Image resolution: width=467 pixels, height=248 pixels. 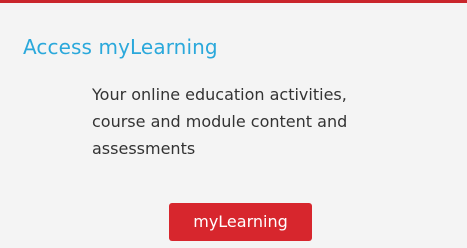 What do you see at coordinates (240, 222) in the screenshot?
I see `mylearning-button: myLearning` at bounding box center [240, 222].